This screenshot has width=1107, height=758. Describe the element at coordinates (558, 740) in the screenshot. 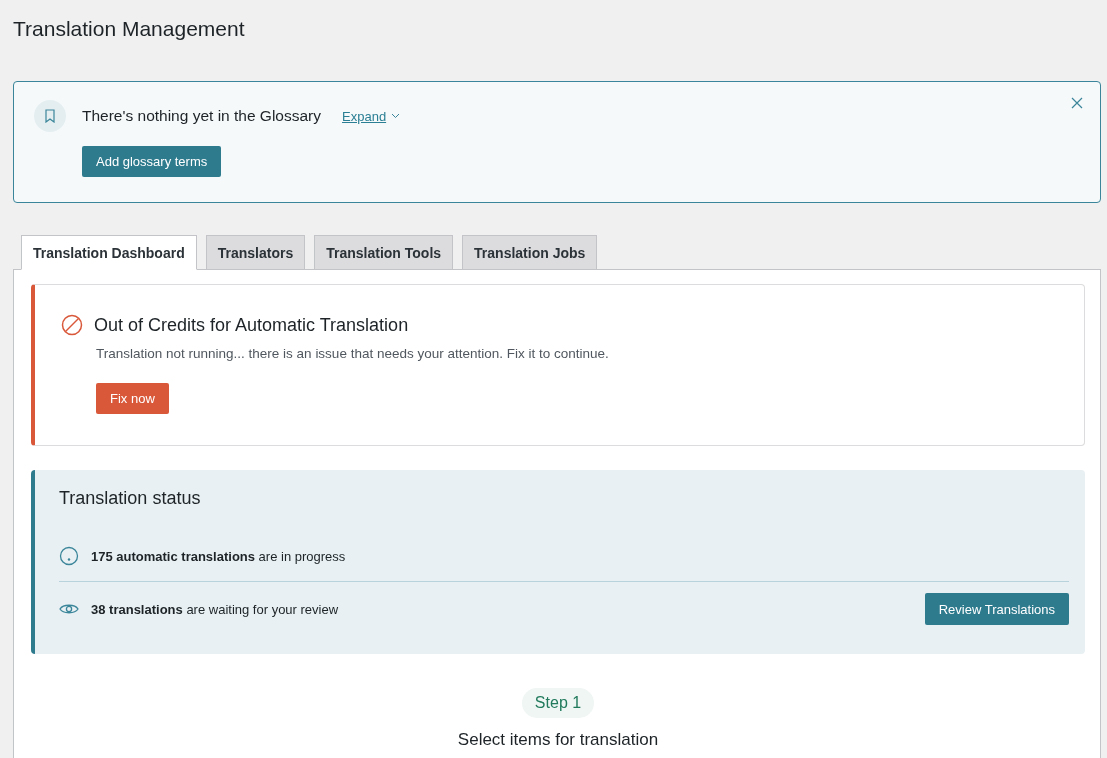

I see `step-title: Select items for translation` at that location.